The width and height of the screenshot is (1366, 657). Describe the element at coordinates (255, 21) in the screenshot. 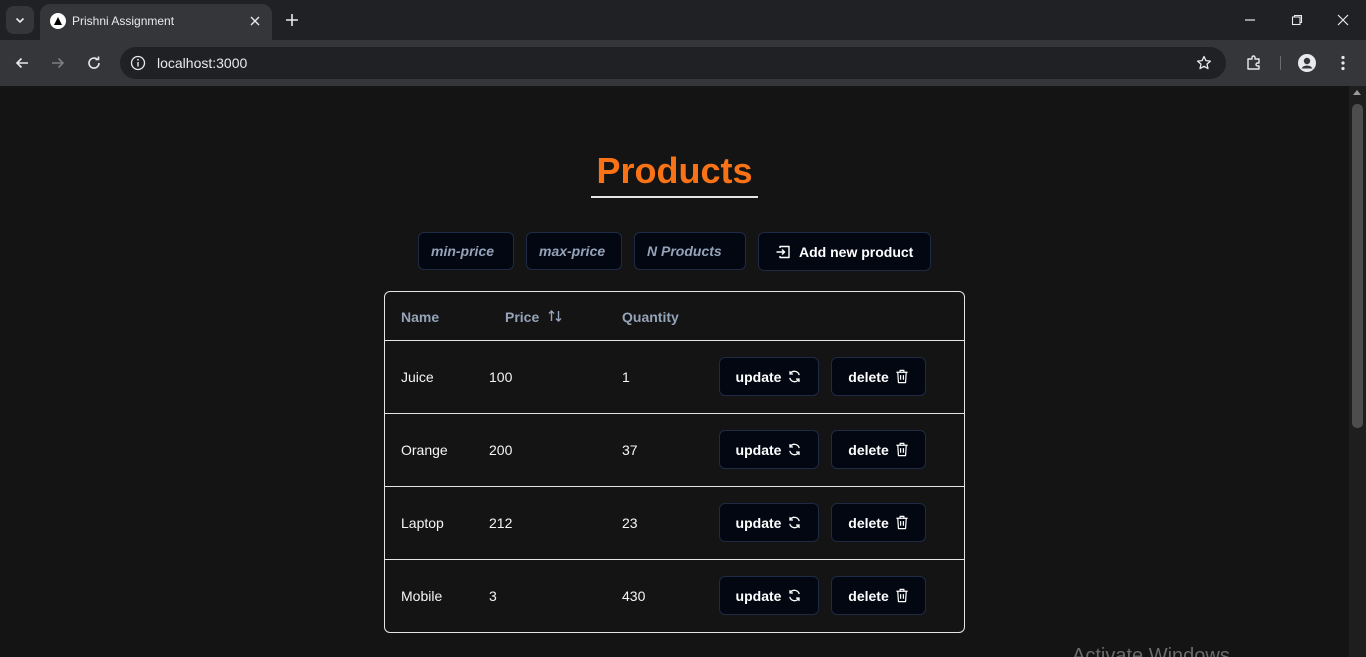

I see `close-icon` at that location.